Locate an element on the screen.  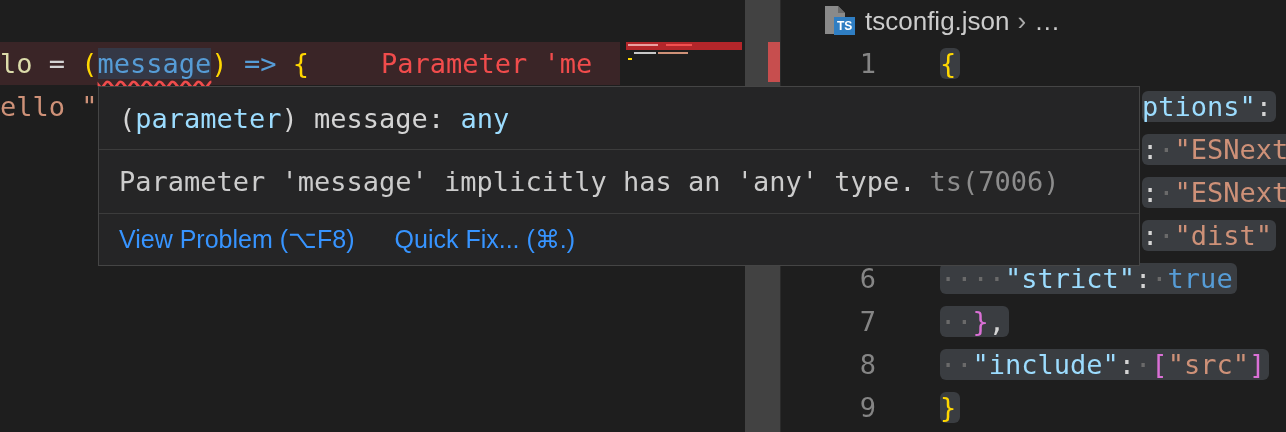
code-text: :·"dist" is located at coordinates (1209, 235).